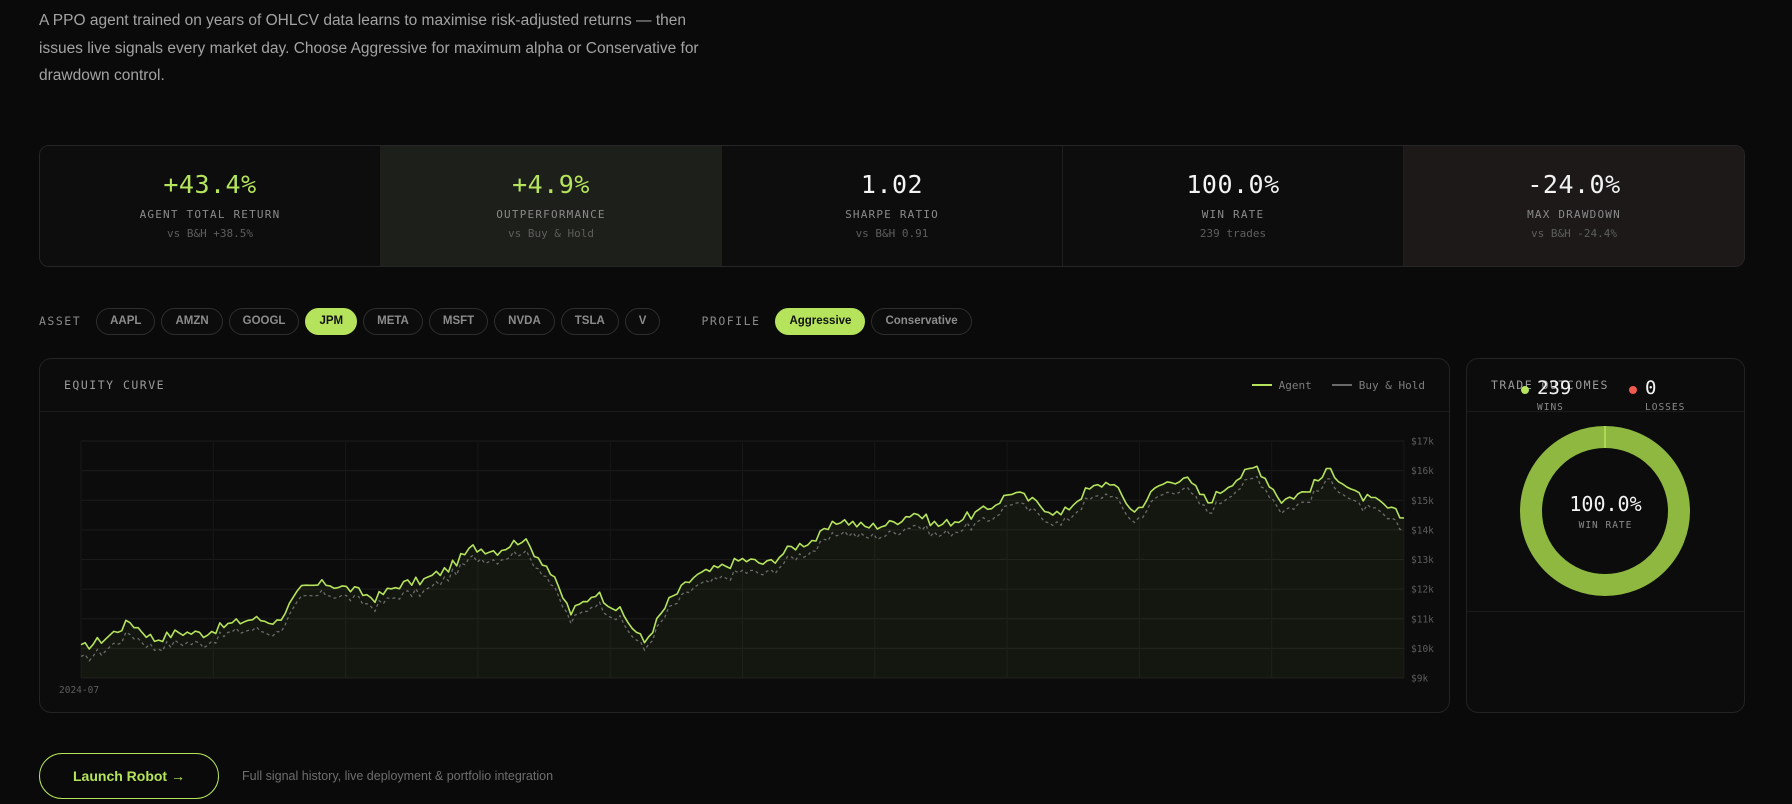 Image resolution: width=1792 pixels, height=804 pixels. I want to click on y-tick-label: $14k, so click(1422, 530).